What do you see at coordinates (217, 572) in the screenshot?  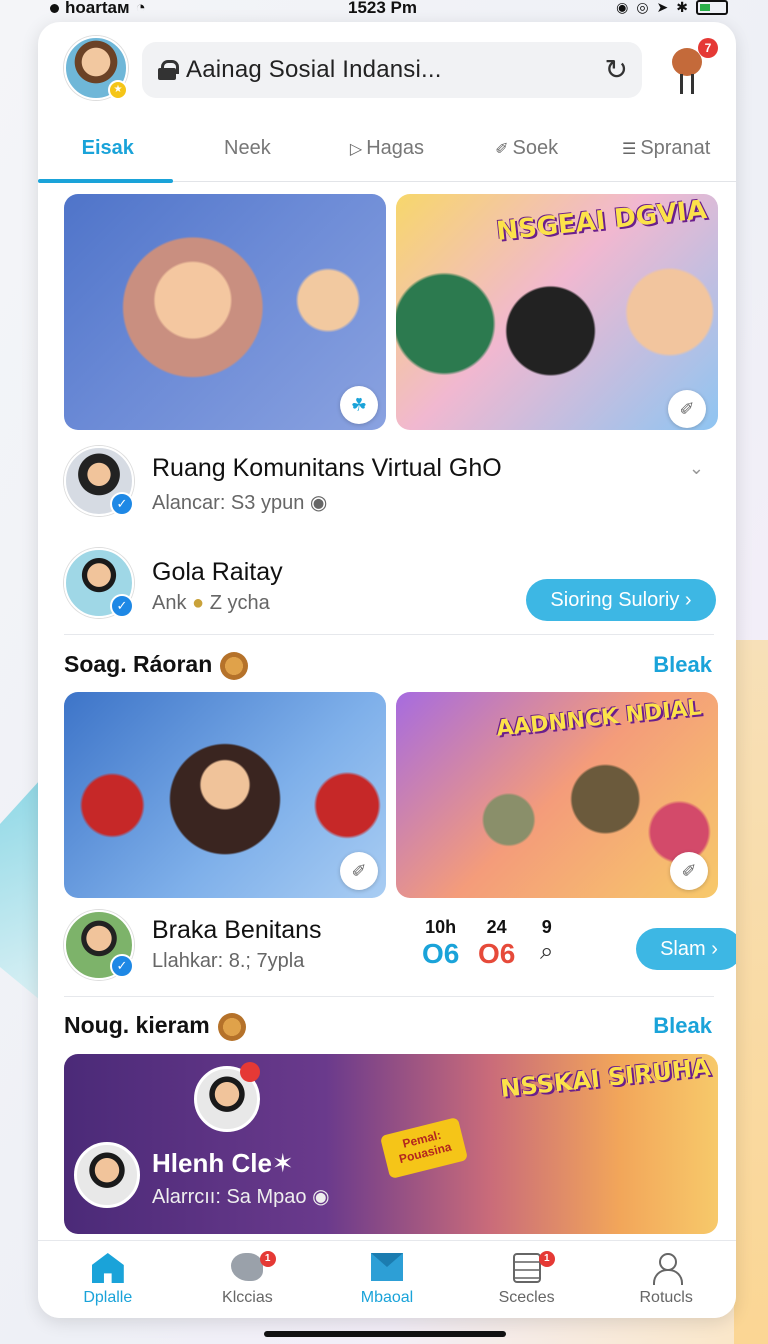 I see `row-title: Gola Raitay` at bounding box center [217, 572].